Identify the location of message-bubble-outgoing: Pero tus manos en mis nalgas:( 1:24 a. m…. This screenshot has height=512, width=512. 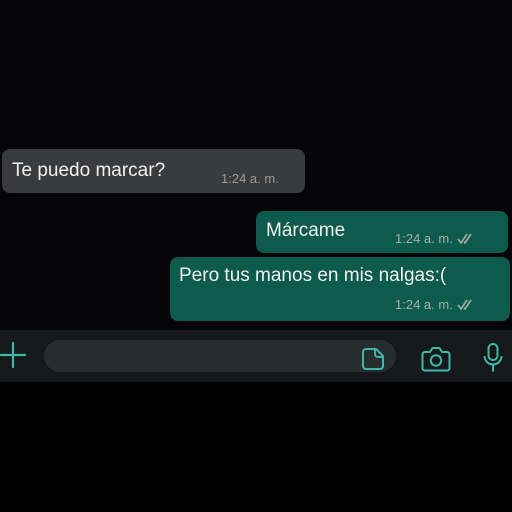
(340, 289).